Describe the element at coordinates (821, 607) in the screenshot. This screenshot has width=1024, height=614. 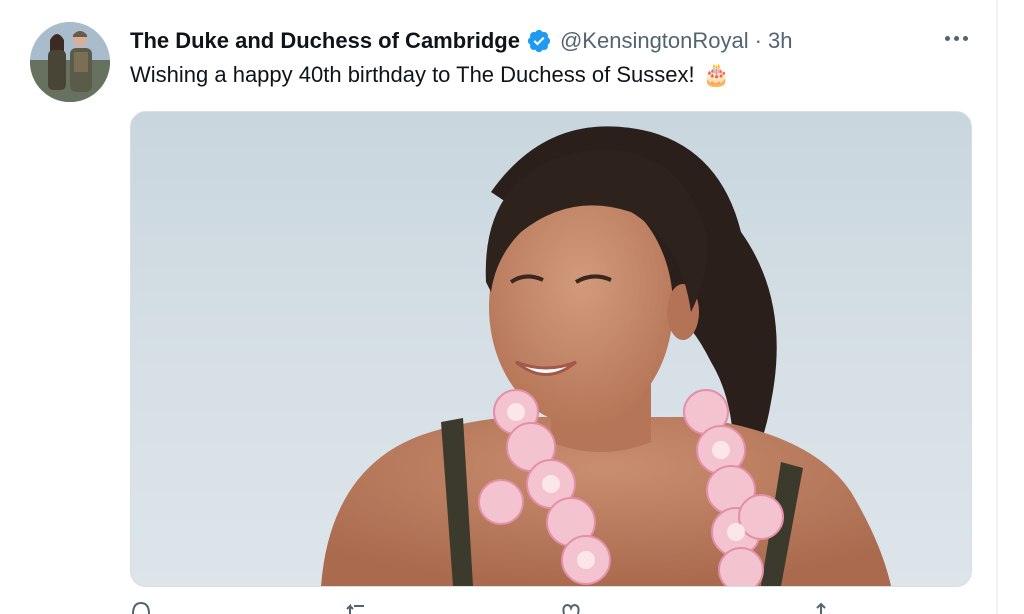
I see `share-icon` at that location.